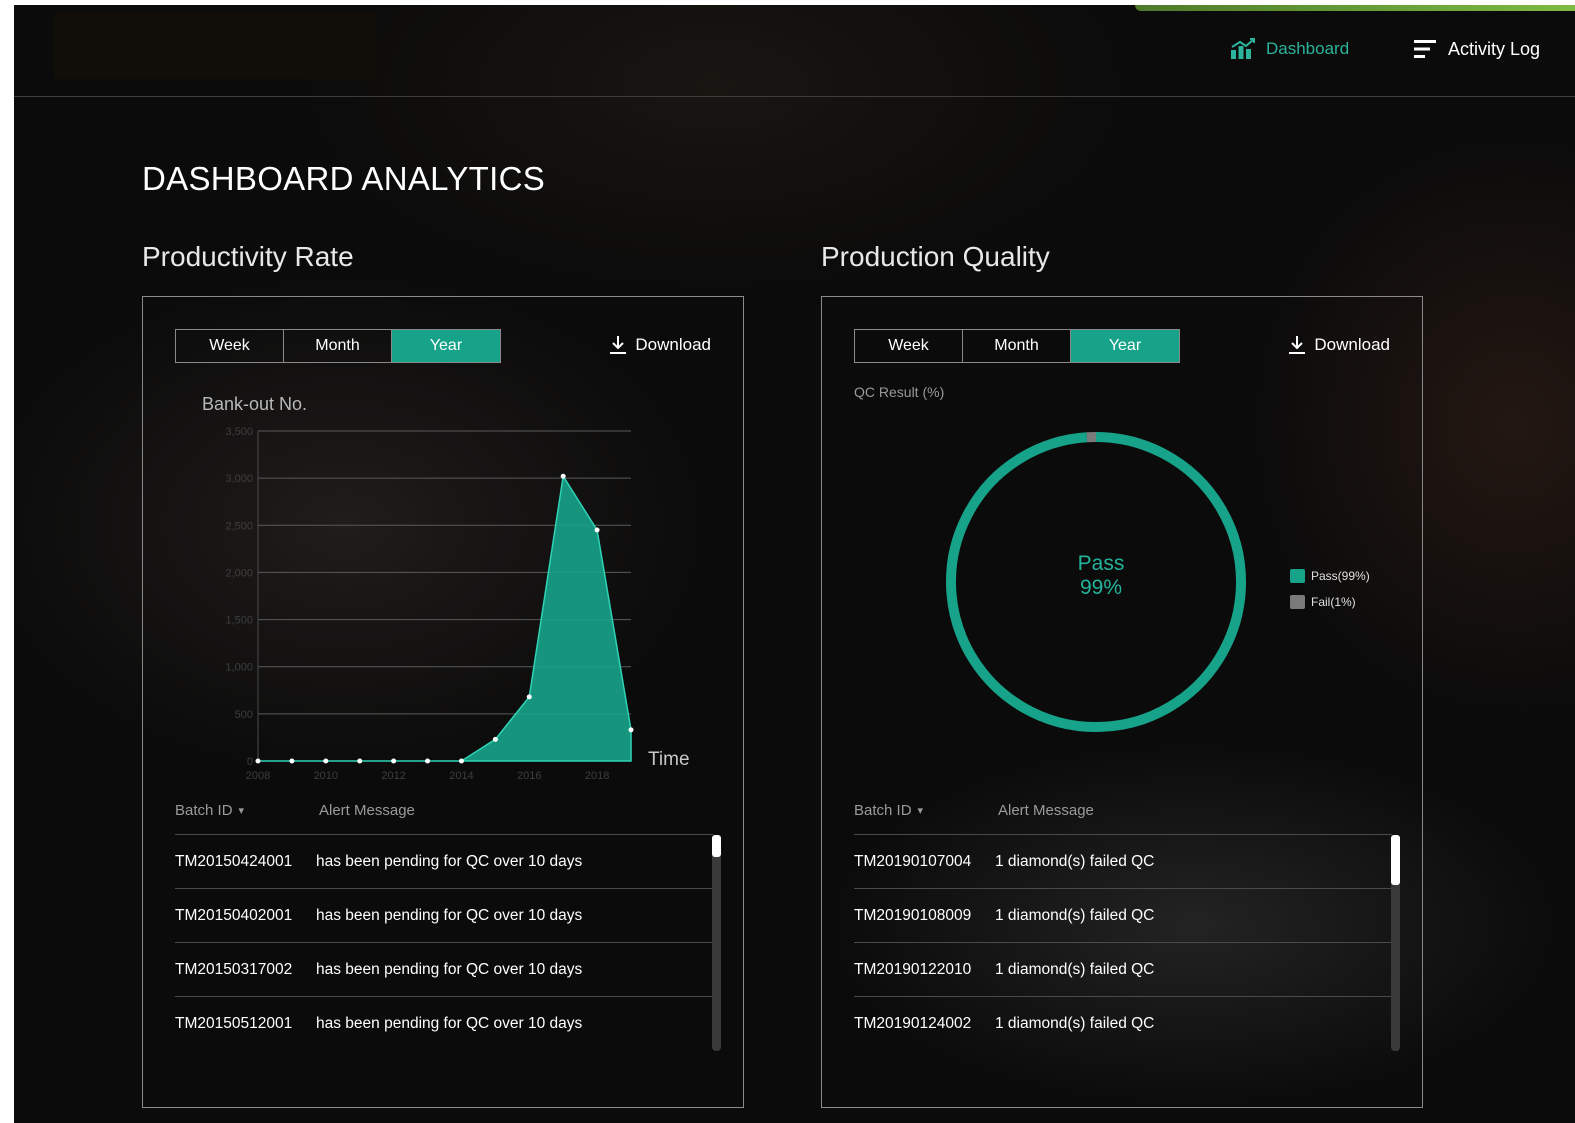 This screenshot has height=1123, width=1575. I want to click on x-tick-label: 2018, so click(597, 776).